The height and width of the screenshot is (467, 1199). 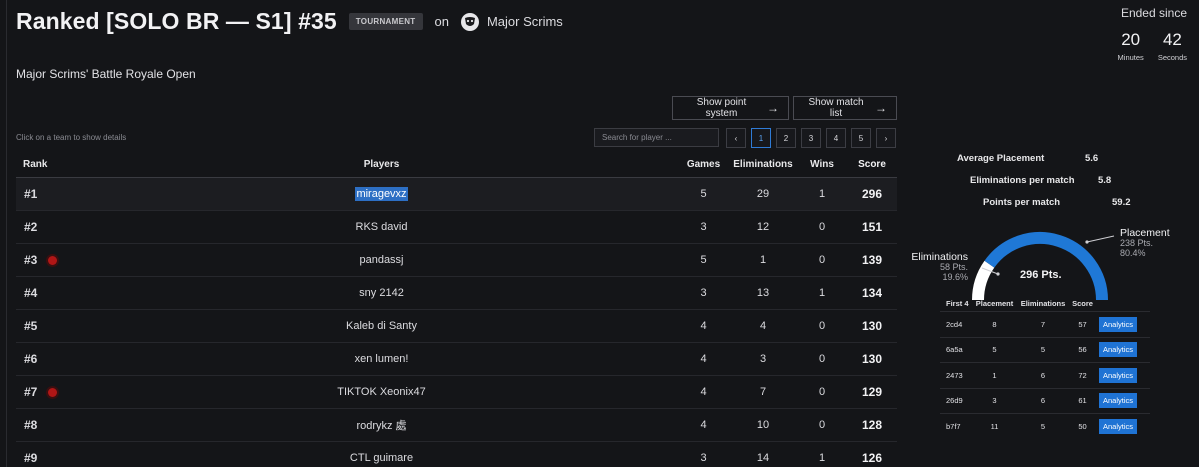 What do you see at coordinates (1152, 34) in the screenshot?
I see `ended-timer: Ended since 20 Minutes 42 Seconds` at bounding box center [1152, 34].